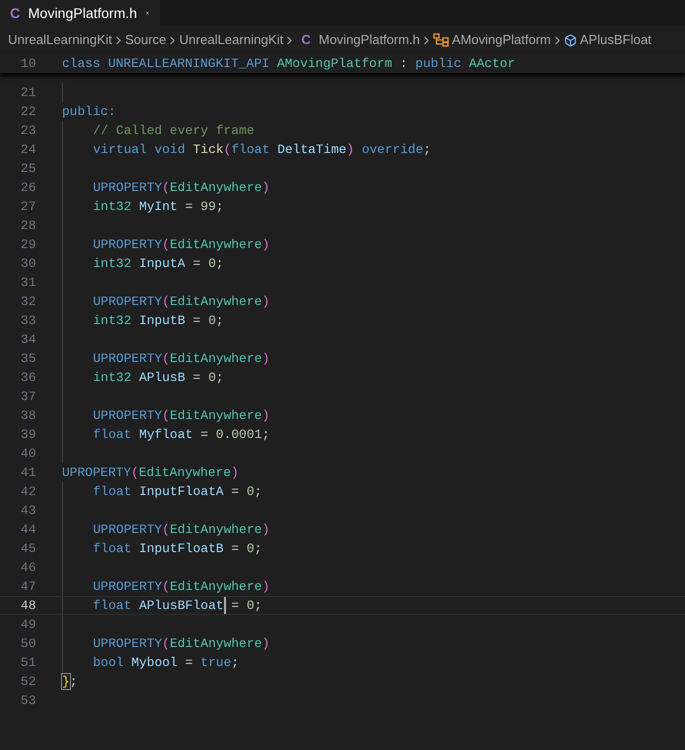  Describe the element at coordinates (570, 40) in the screenshot. I see `cube-icon` at that location.